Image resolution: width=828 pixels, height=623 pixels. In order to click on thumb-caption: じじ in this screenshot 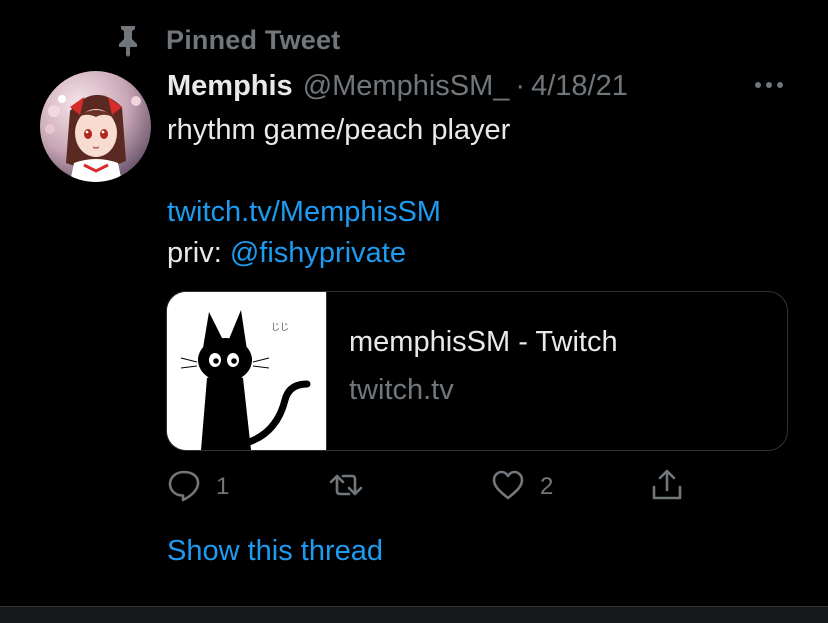, I will do `click(280, 327)`.